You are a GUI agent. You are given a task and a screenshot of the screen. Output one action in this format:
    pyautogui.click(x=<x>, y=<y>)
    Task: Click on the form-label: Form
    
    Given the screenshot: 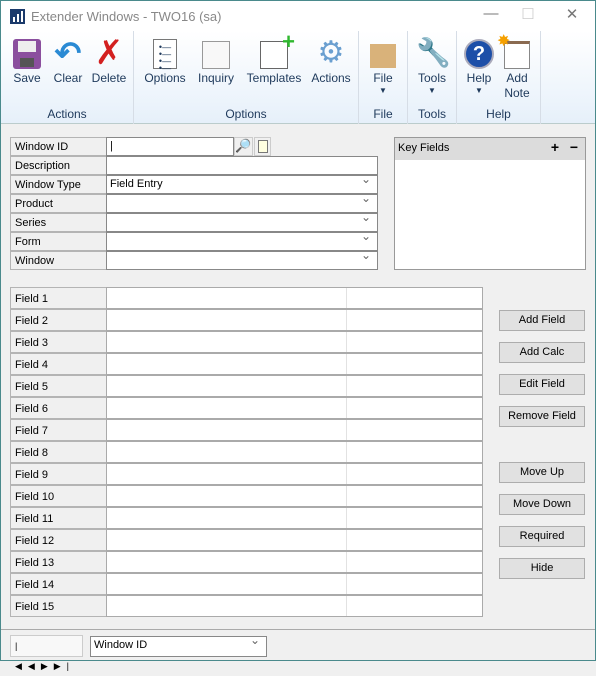 What is the action you would take?
    pyautogui.click(x=58, y=241)
    